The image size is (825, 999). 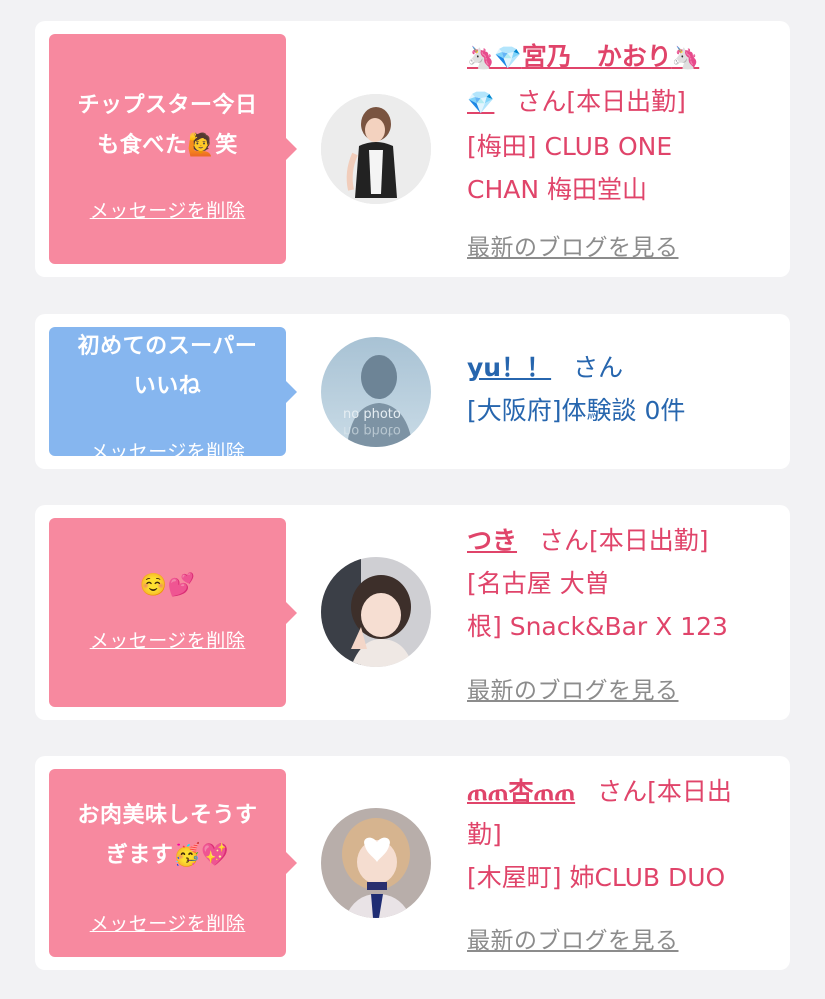 What do you see at coordinates (596, 877) in the screenshot?
I see `shop-name: [木屋町] 姉CLUB DUO` at bounding box center [596, 877].